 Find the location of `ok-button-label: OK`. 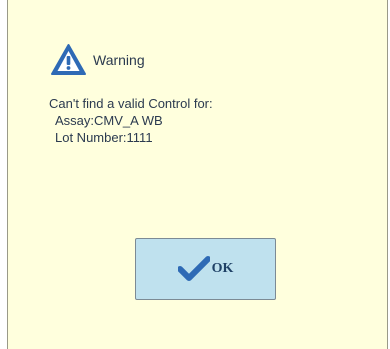

ok-button-label: OK is located at coordinates (222, 268).